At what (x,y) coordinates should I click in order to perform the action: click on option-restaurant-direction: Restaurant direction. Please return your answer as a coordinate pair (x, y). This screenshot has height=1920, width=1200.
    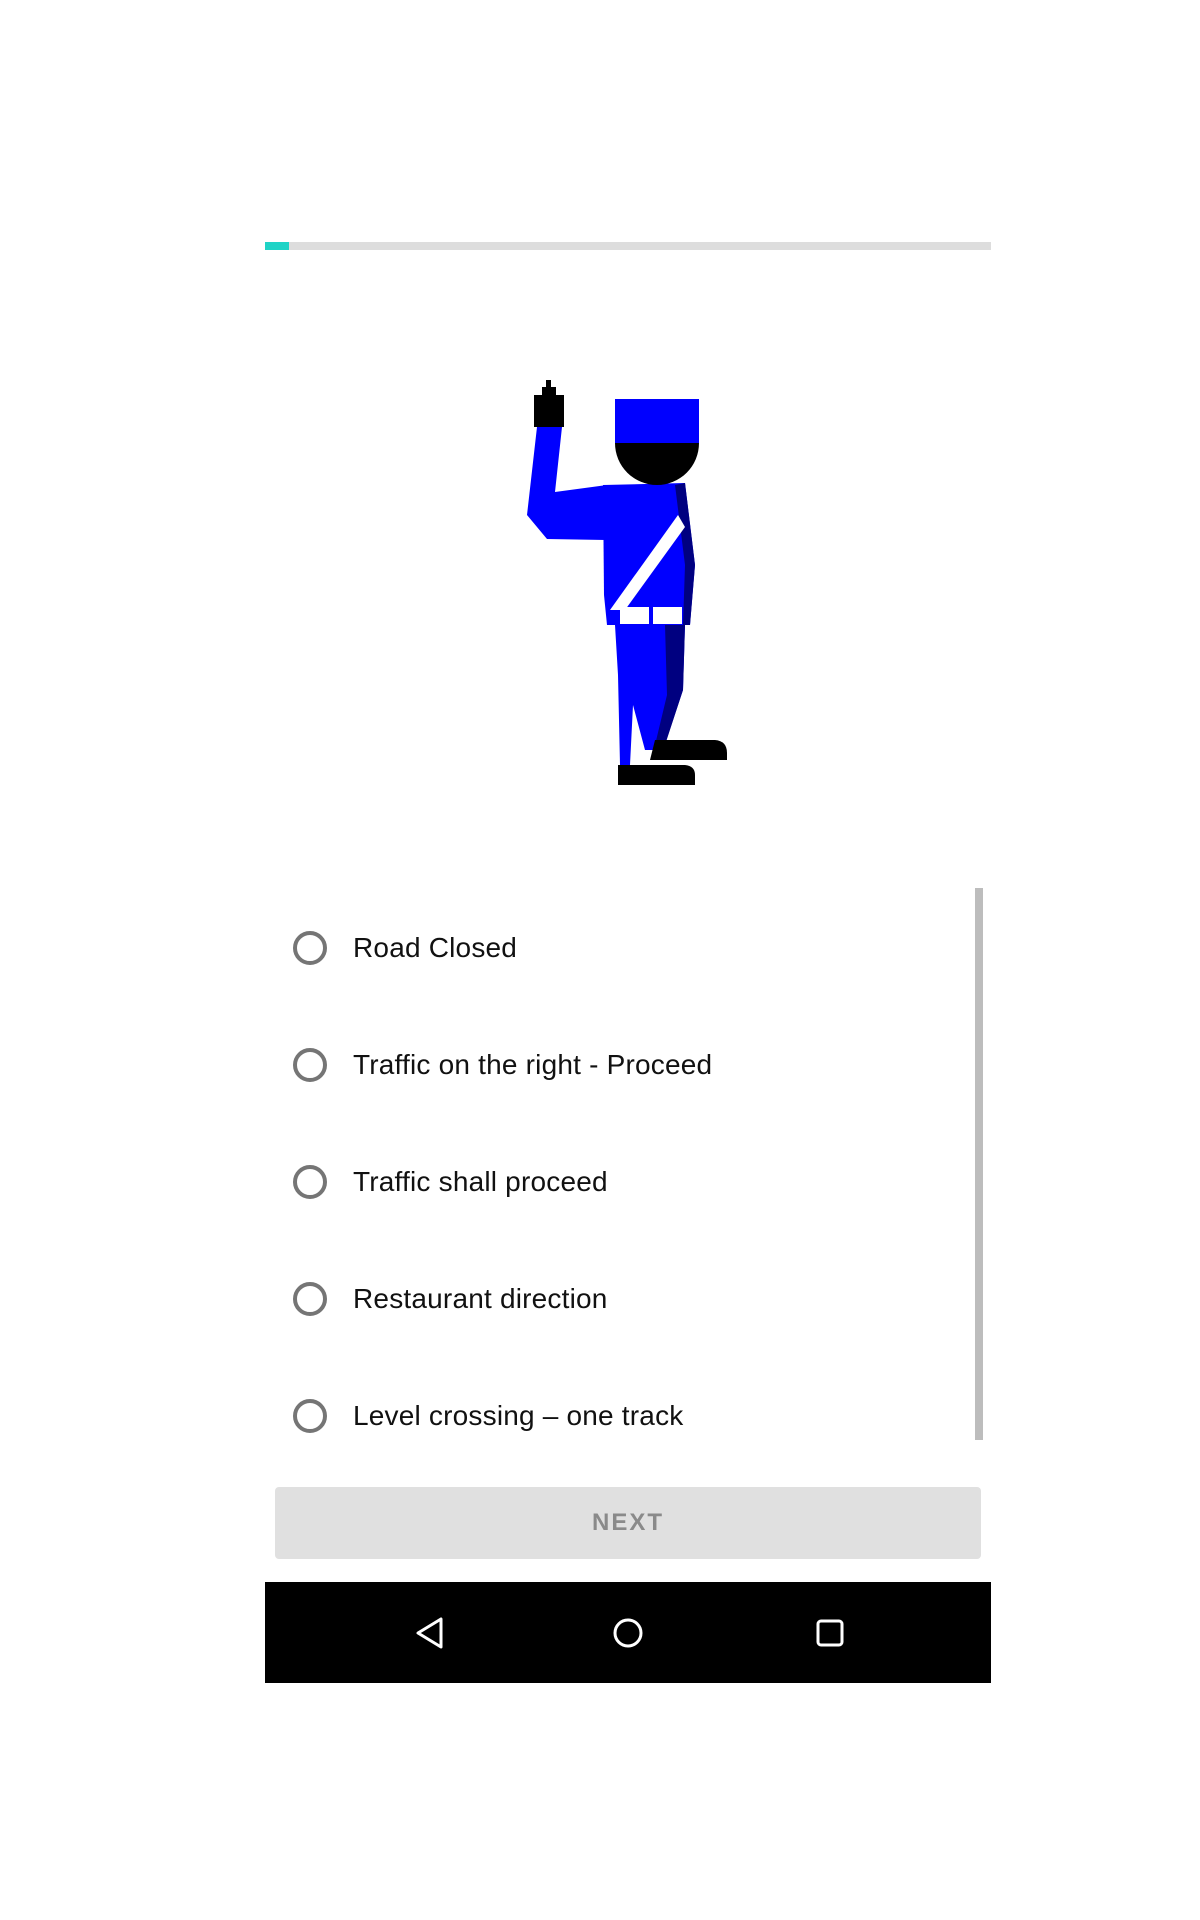
    Looking at the image, I should click on (450, 1299).